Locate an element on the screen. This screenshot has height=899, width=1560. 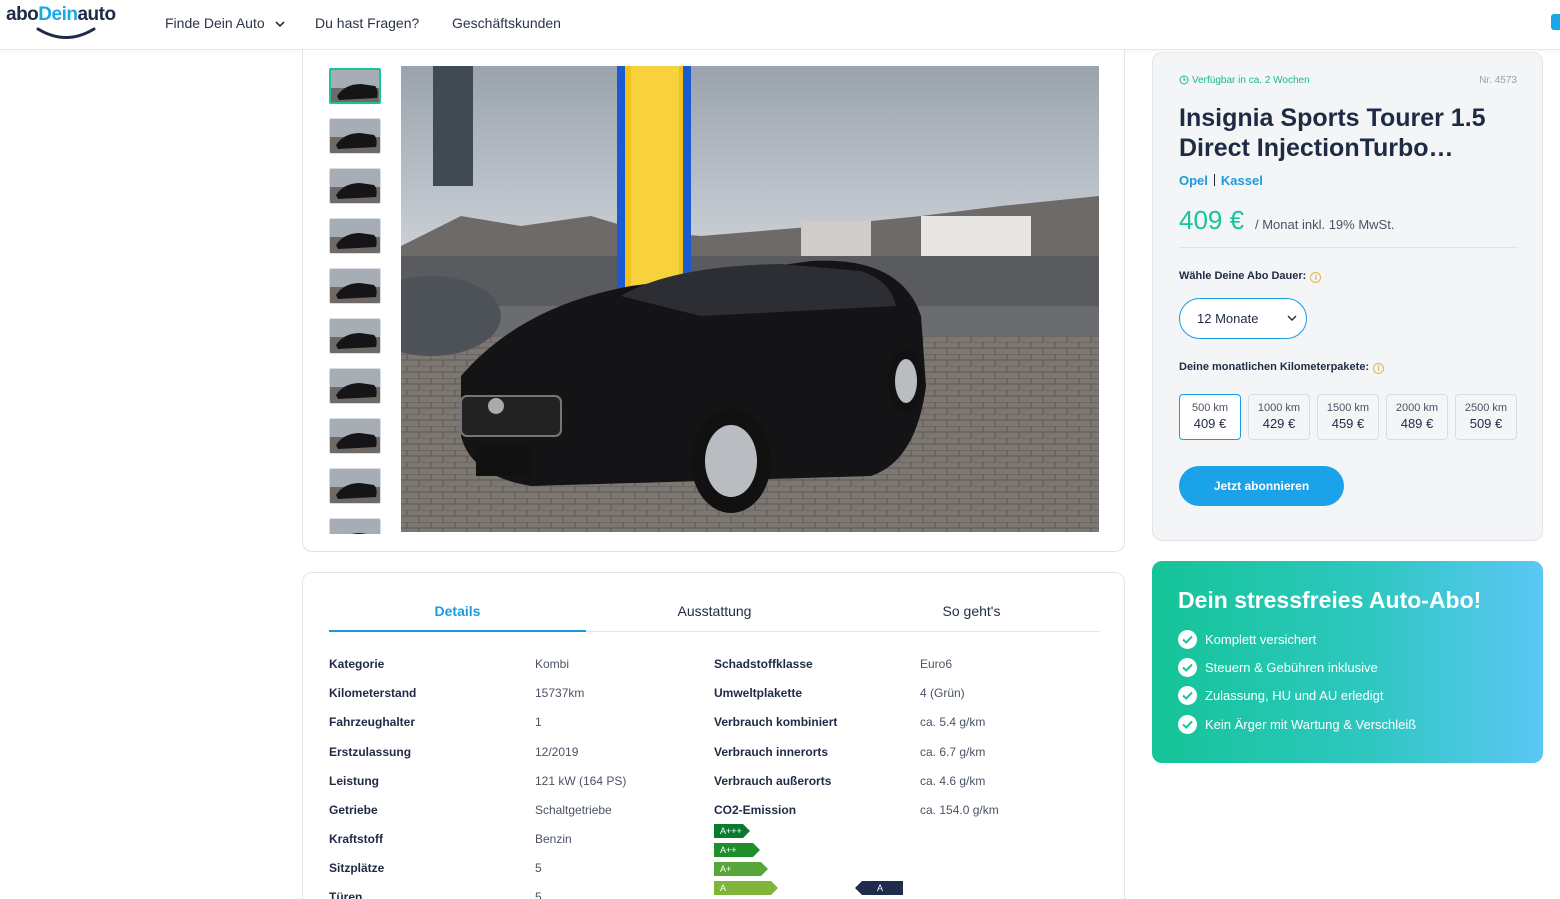
detail-label: Sitzplätze is located at coordinates (357, 868).